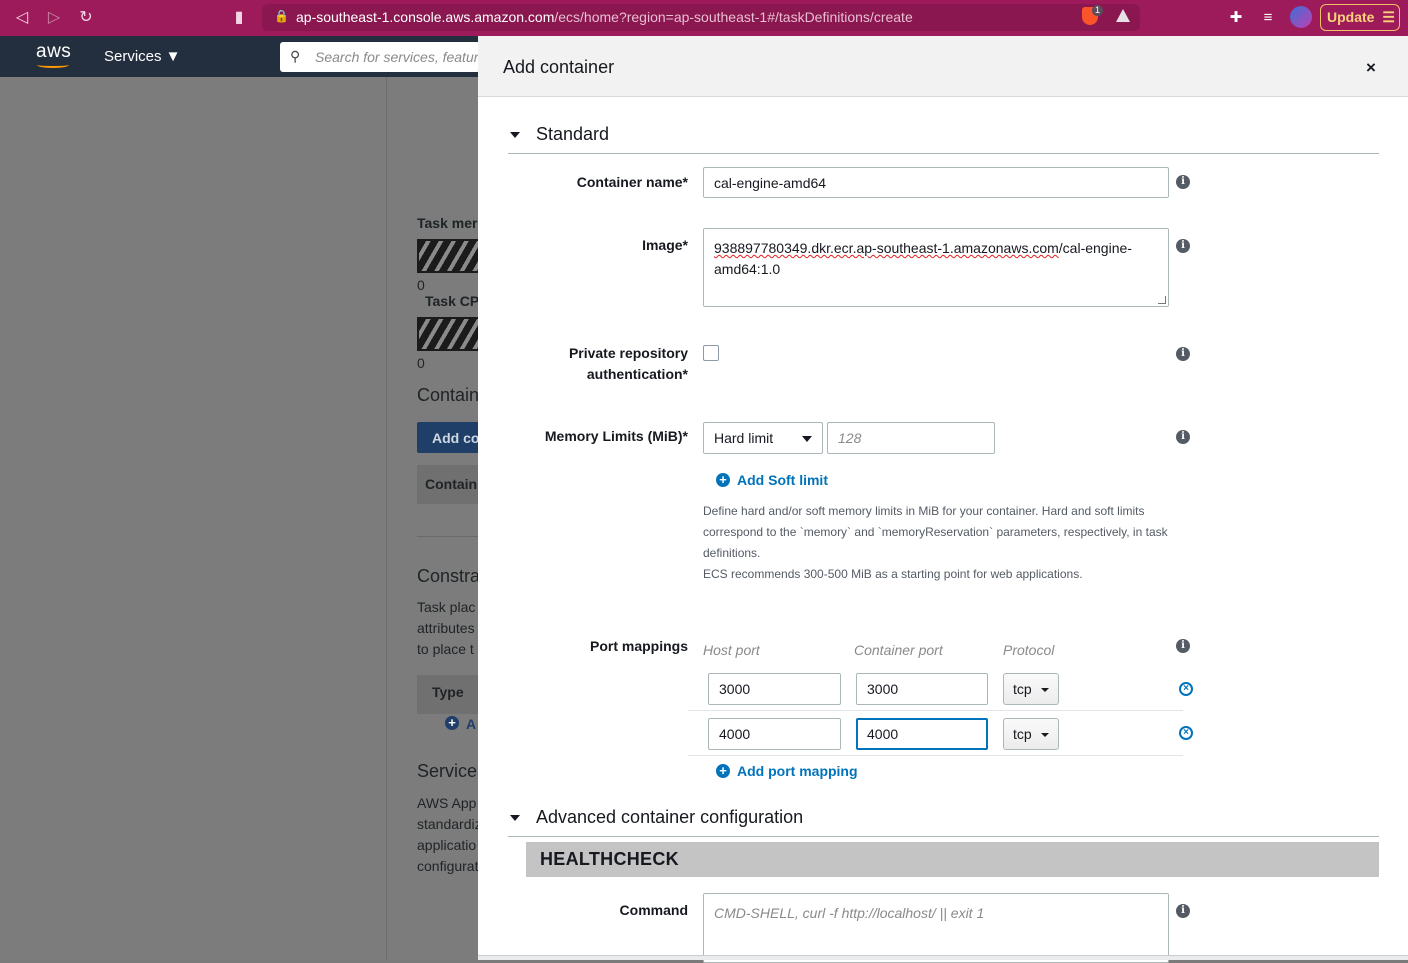 The height and width of the screenshot is (963, 1408). I want to click on bookmark-icon: ▮, so click(239, 18).